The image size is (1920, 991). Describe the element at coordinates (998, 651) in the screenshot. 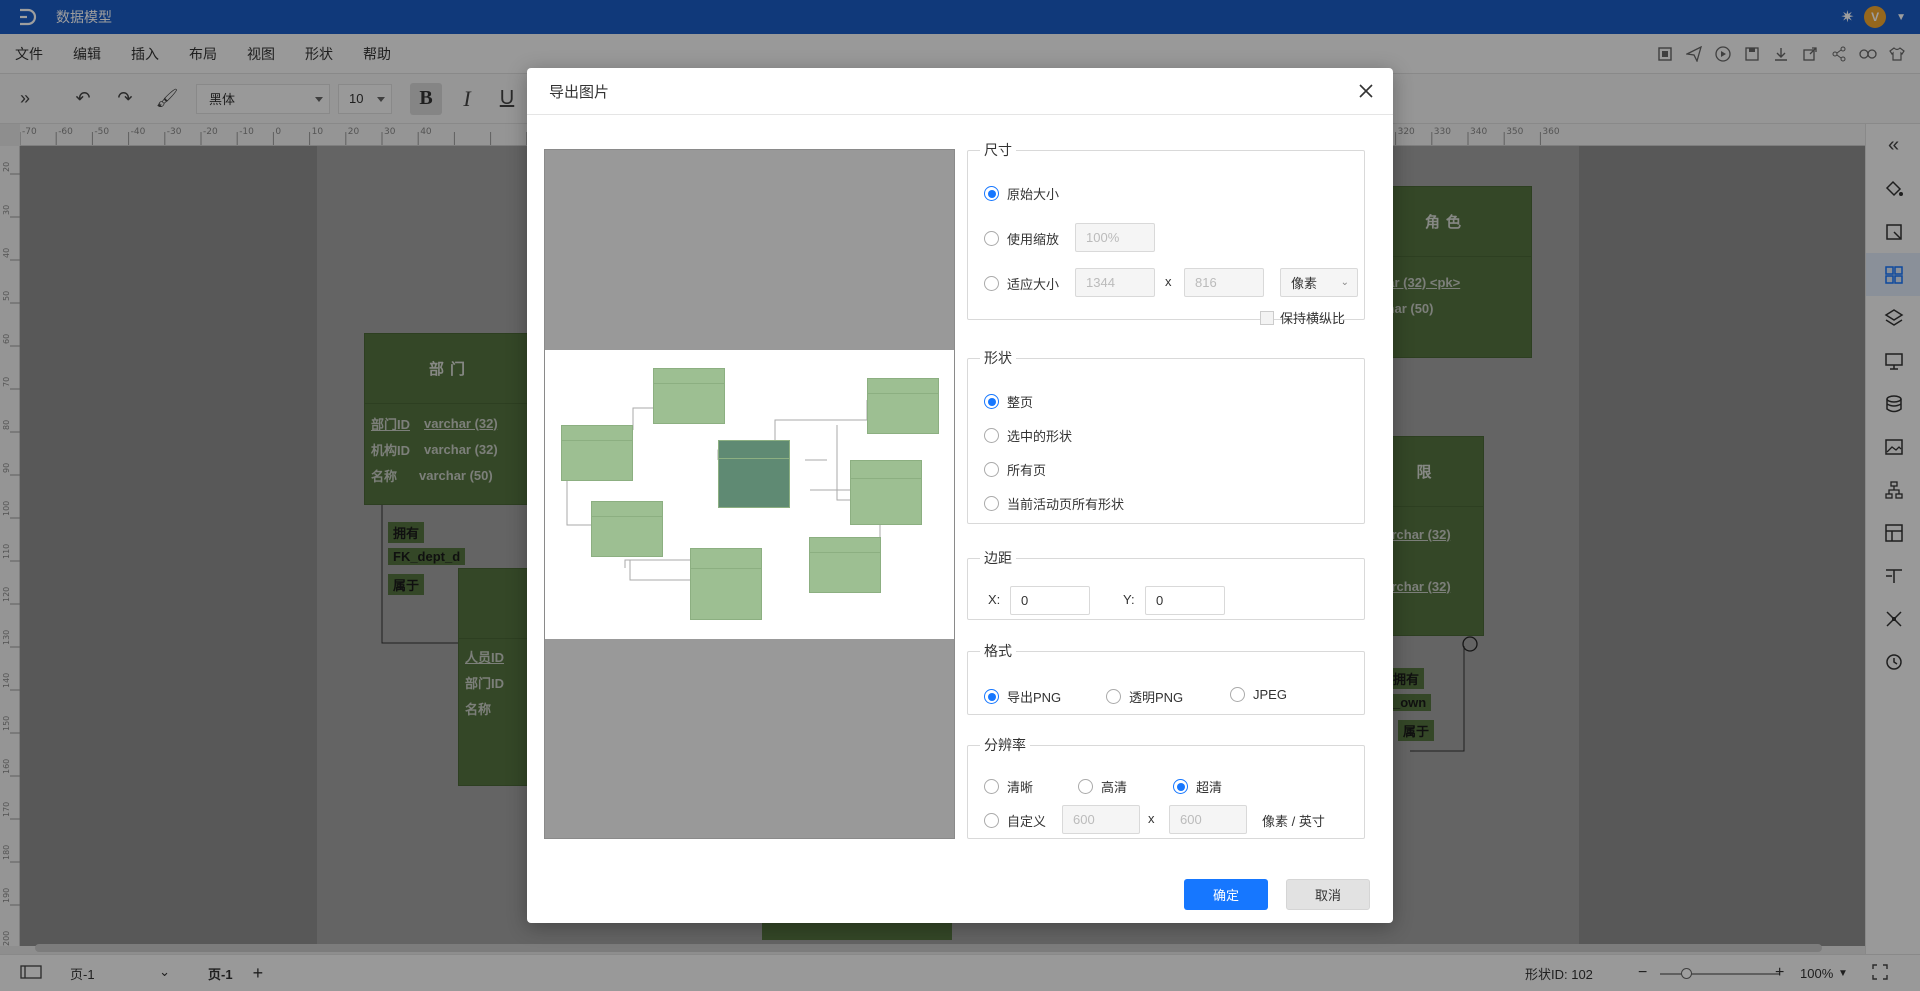

I see `format-legend: 格式` at that location.